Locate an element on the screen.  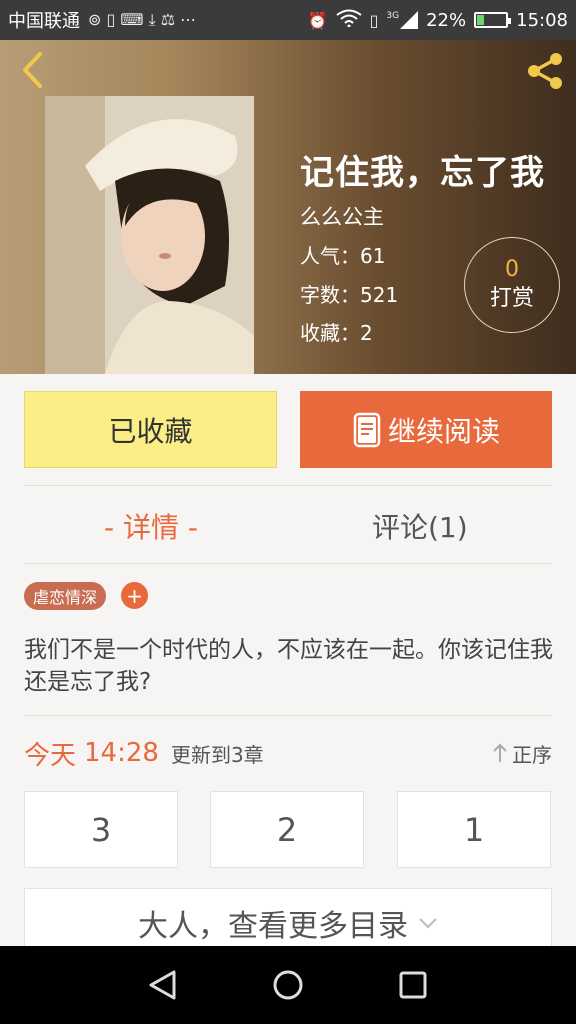
book-cover-image is located at coordinates (149, 235).